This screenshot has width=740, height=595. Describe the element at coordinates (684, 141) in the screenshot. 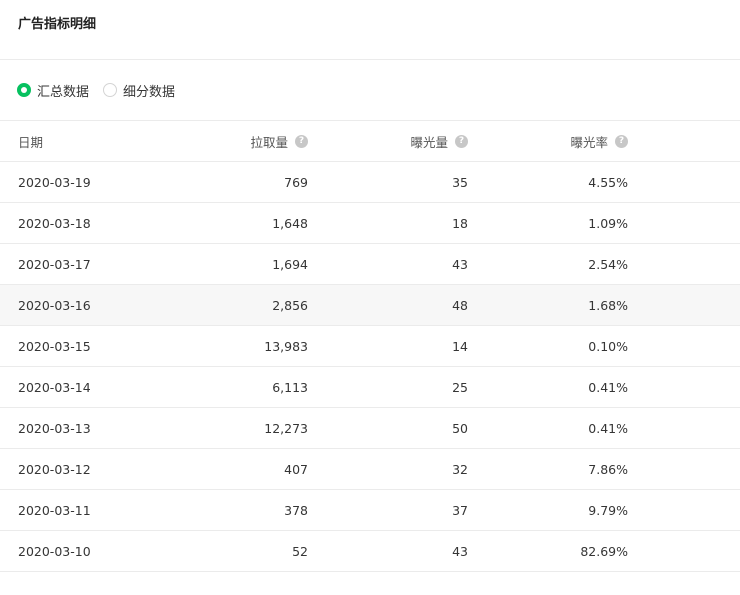

I see `column-spacer` at that location.